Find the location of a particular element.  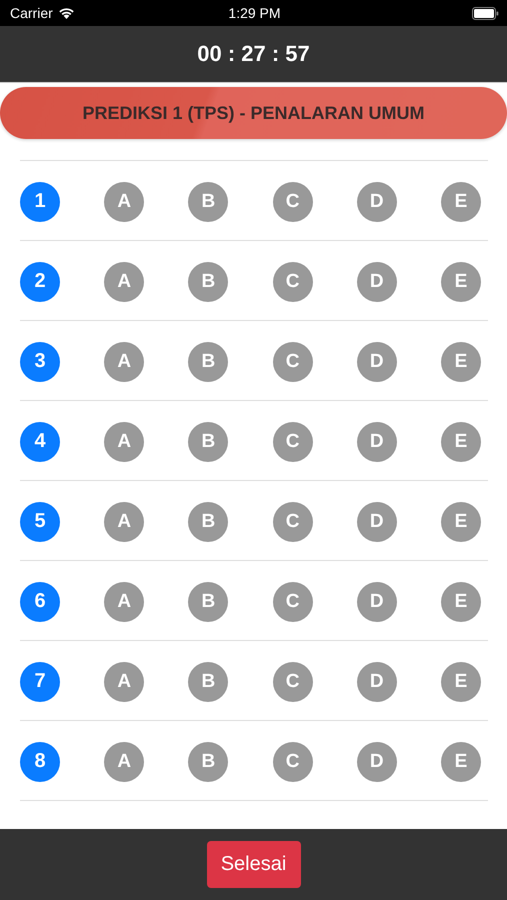

question-number: 5 is located at coordinates (40, 522).